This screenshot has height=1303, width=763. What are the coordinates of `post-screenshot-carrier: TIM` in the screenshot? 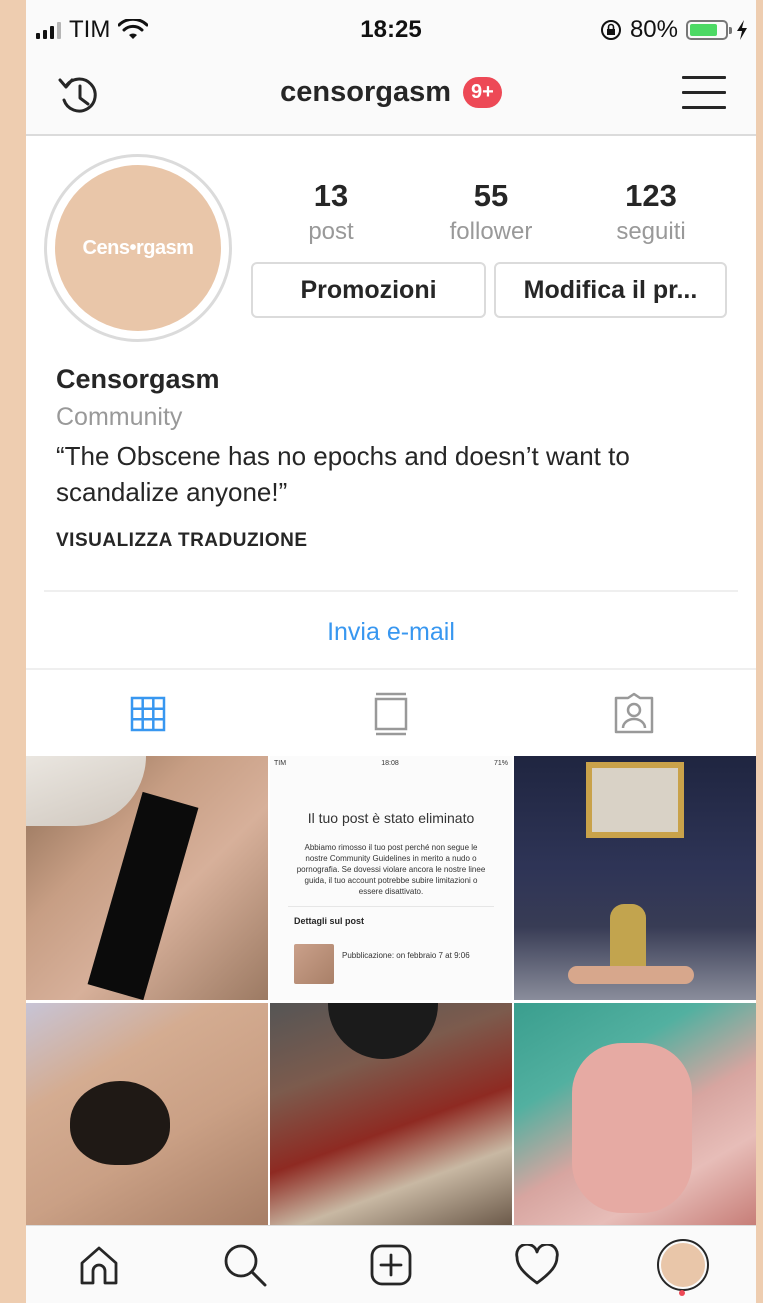 It's located at (280, 763).